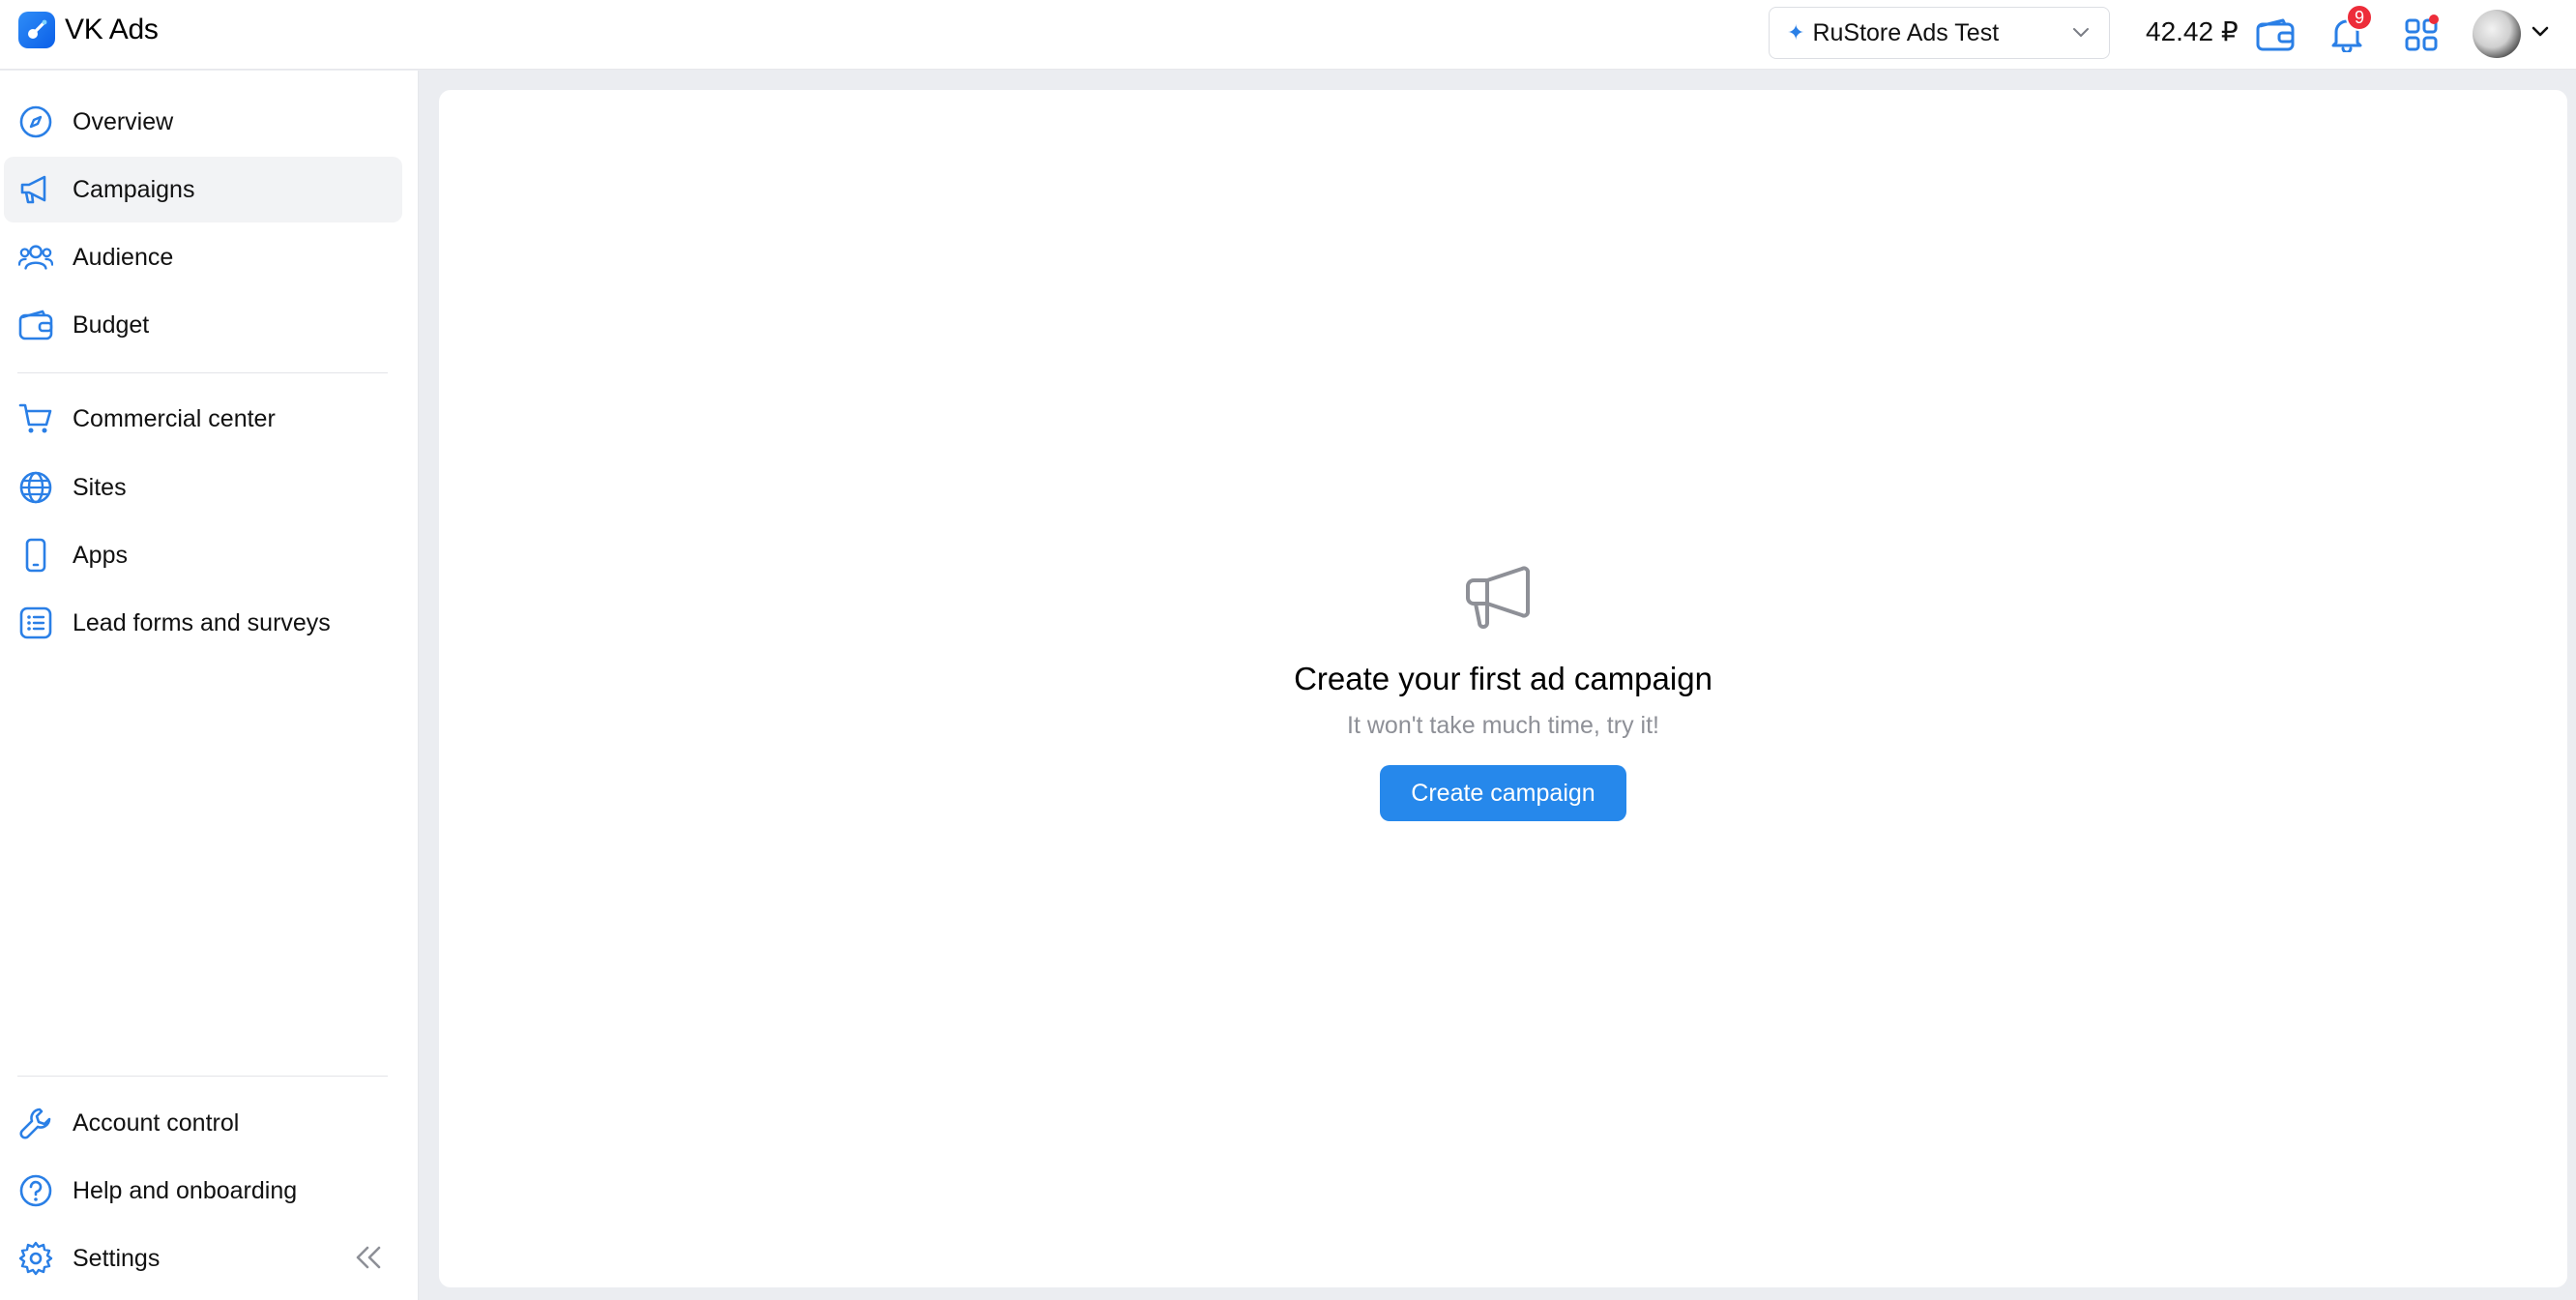  What do you see at coordinates (35, 257) in the screenshot?
I see `users-icon` at bounding box center [35, 257].